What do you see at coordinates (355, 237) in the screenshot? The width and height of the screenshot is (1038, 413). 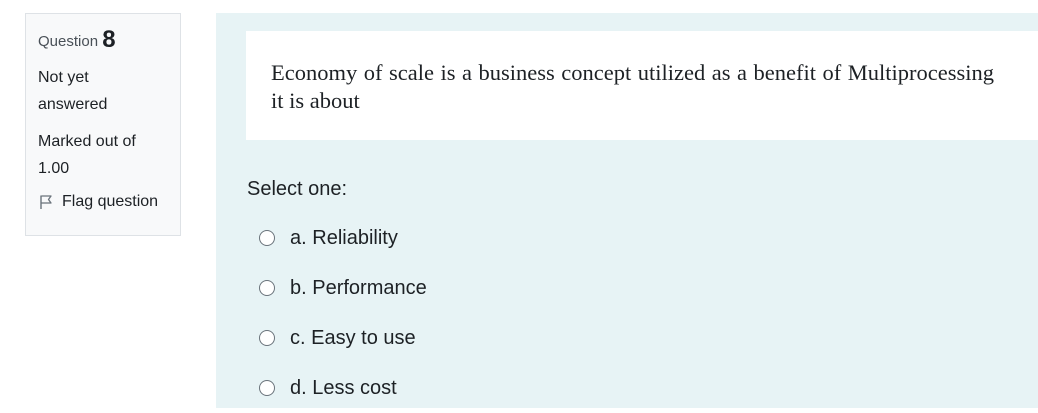 I see `option-label-a: Reliability` at bounding box center [355, 237].